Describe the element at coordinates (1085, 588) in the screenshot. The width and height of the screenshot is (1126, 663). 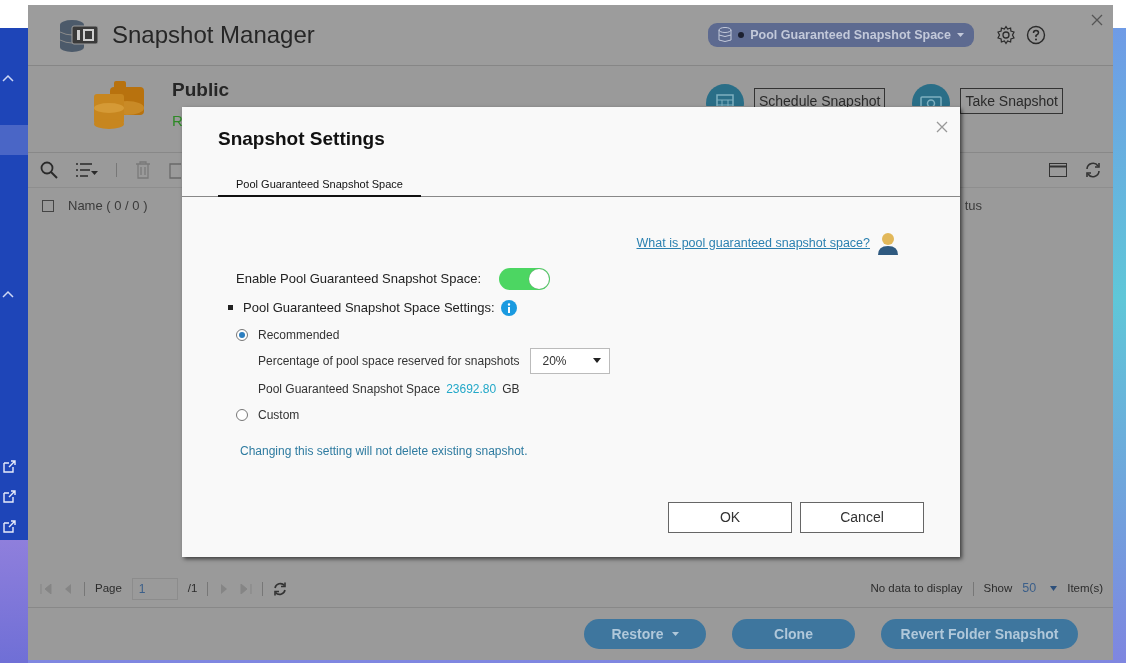
I see `items-label: Item(s)` at that location.